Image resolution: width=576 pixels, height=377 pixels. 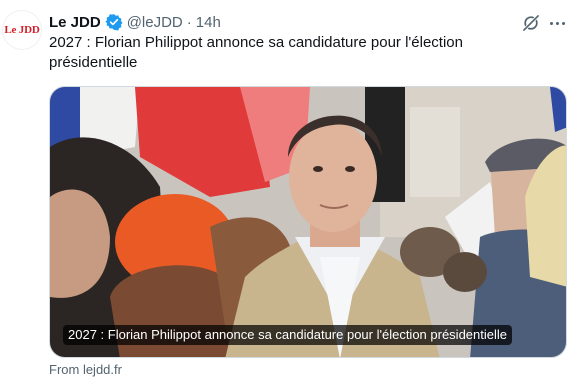 I want to click on avatar-logo-text: Le JDD, so click(x=22, y=30).